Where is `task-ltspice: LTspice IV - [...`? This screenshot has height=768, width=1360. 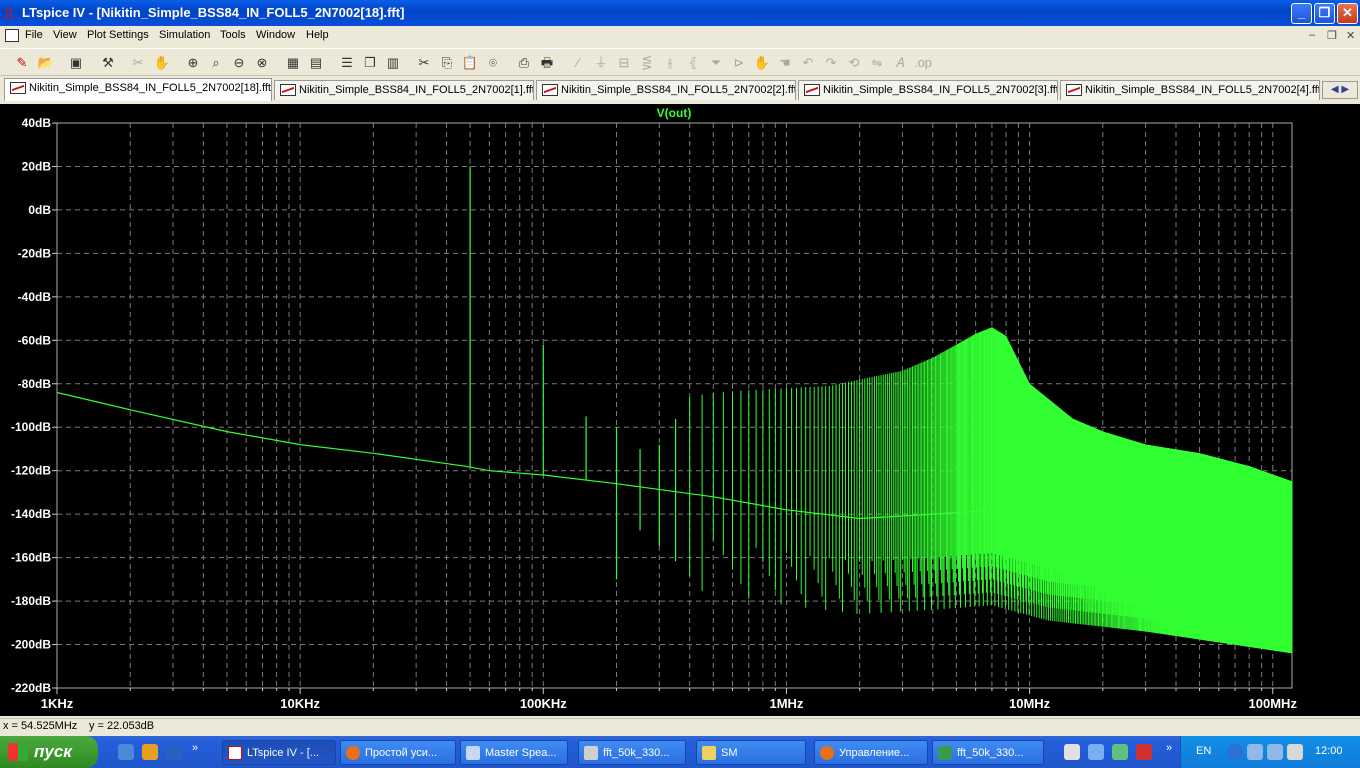
task-ltspice: LTspice IV - [... is located at coordinates (279, 752).